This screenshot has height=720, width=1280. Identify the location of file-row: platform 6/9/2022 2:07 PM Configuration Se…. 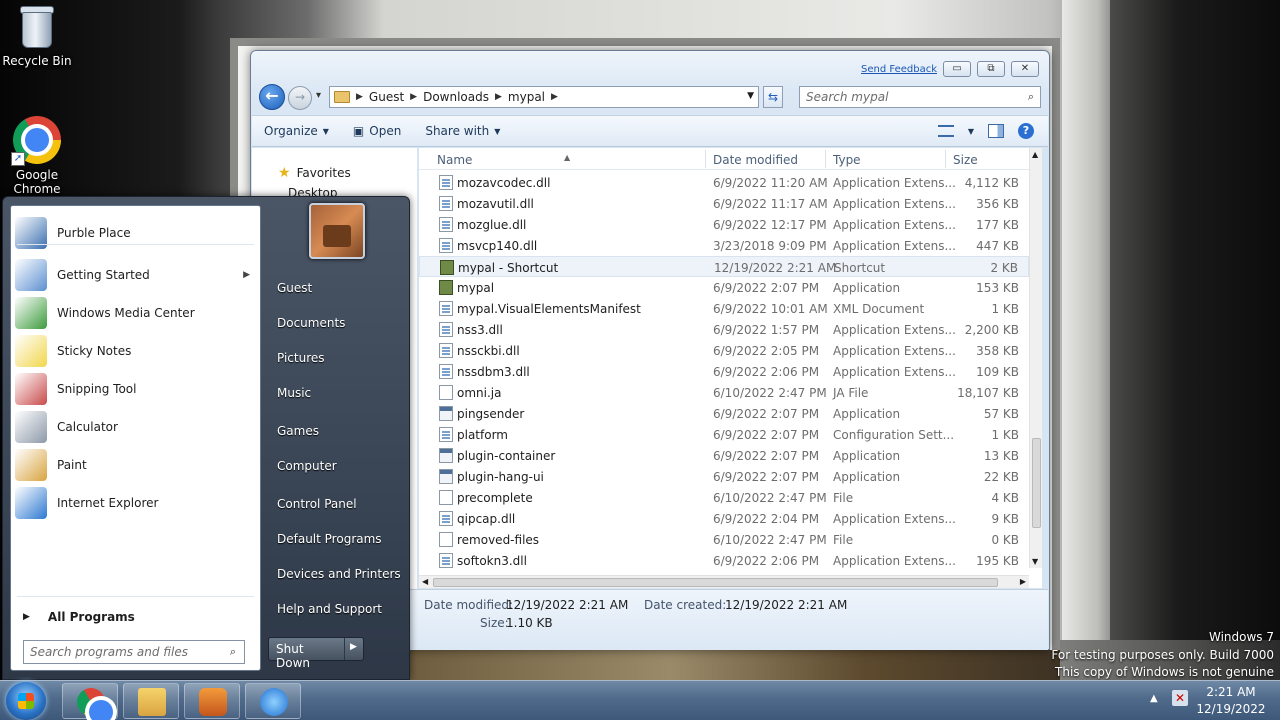
(724, 434).